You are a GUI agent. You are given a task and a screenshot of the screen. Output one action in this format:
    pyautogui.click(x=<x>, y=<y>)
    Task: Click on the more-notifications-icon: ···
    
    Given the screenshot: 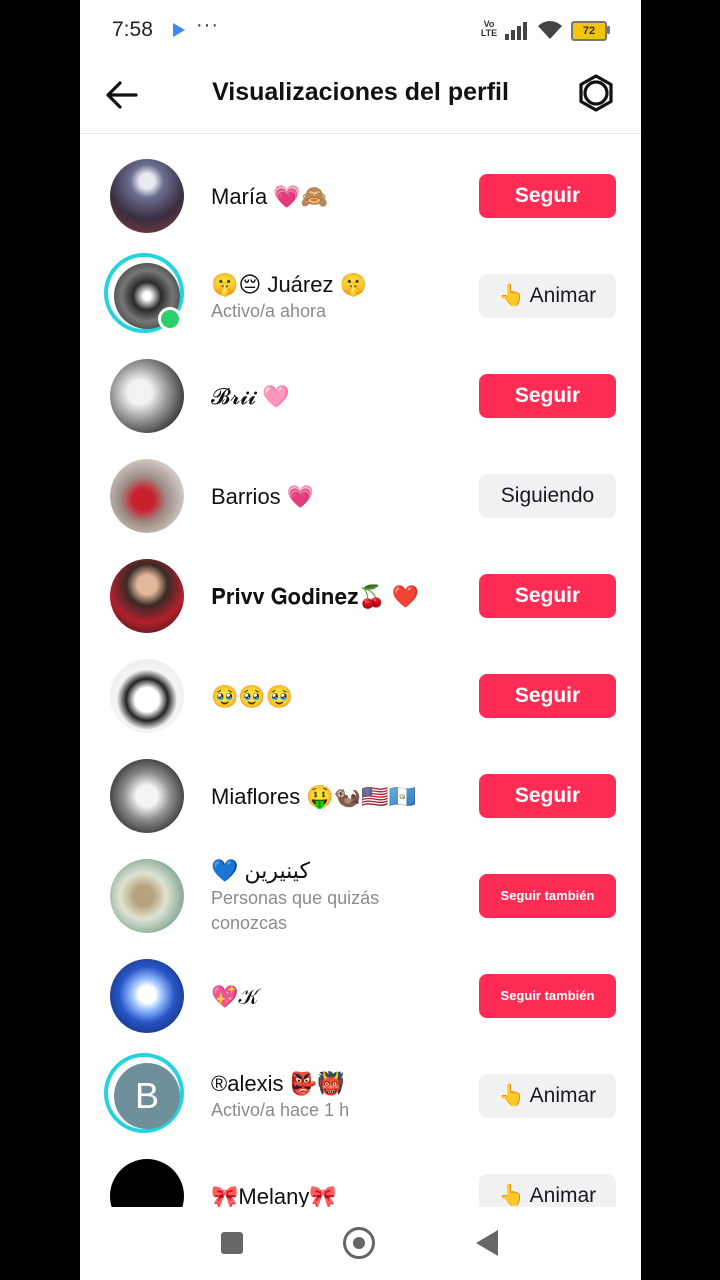 What is the action you would take?
    pyautogui.click(x=207, y=25)
    